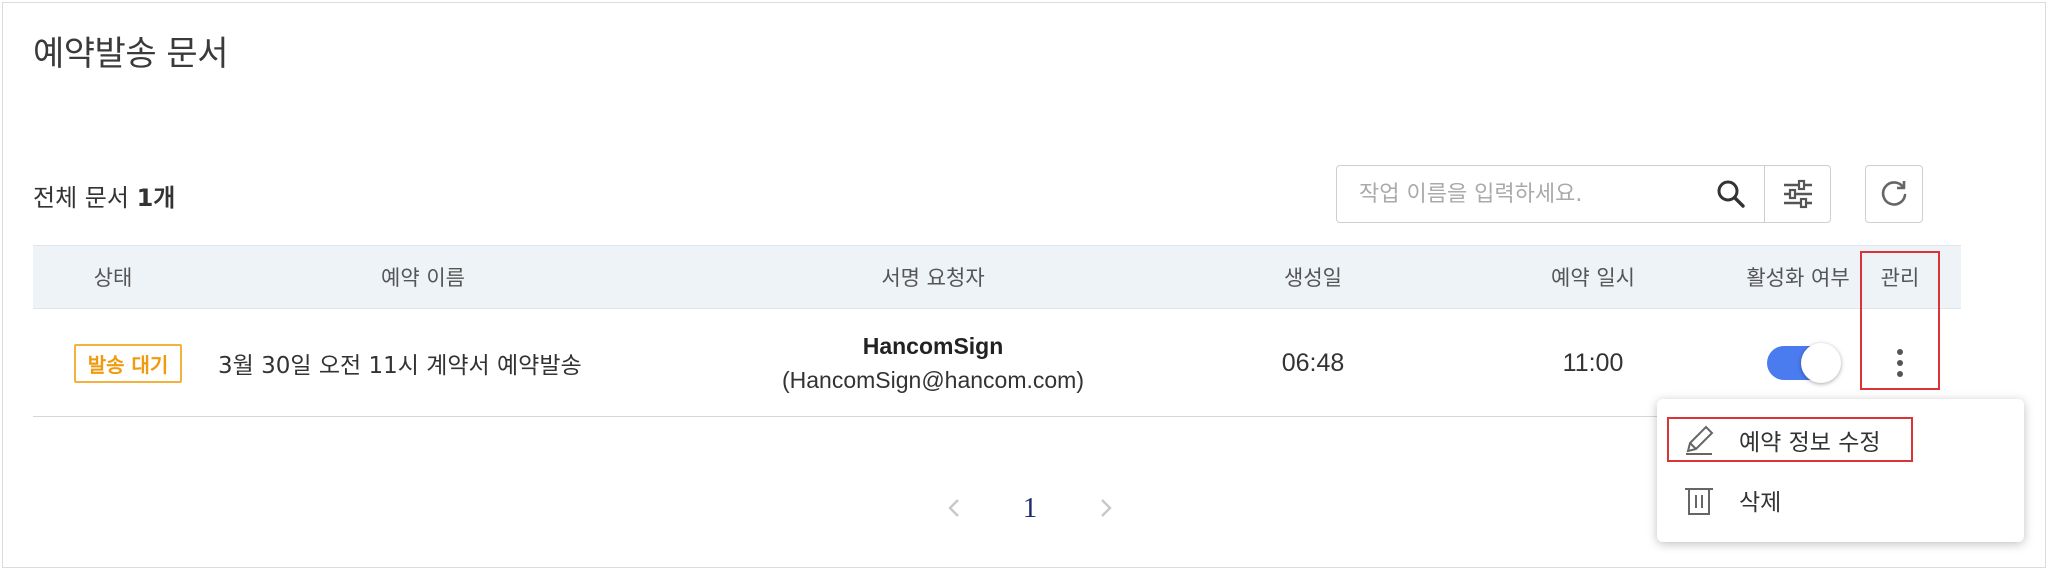 This screenshot has width=2048, height=570. What do you see at coordinates (1593, 362) in the screenshot?
I see `scheduled-time: 11:00` at bounding box center [1593, 362].